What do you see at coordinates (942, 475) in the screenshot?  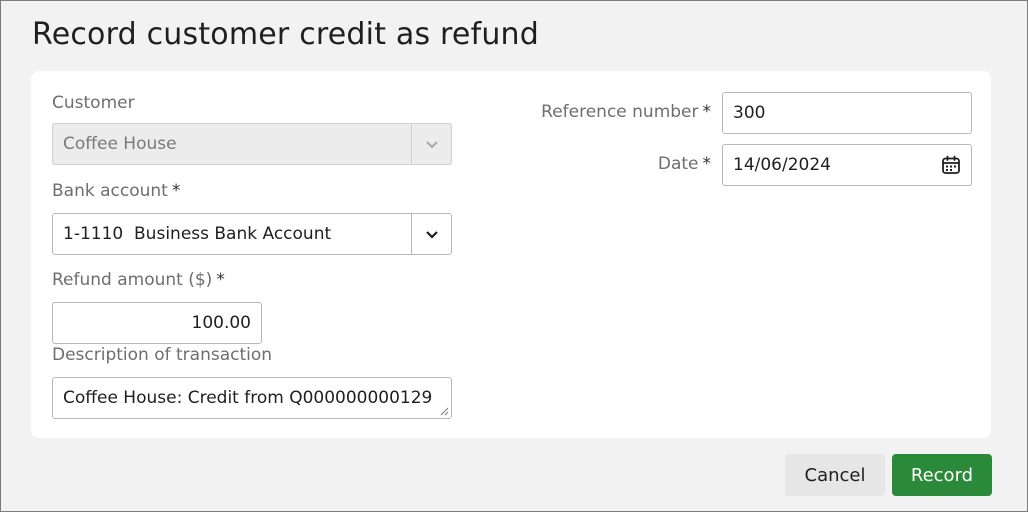 I see `record-button: Record` at bounding box center [942, 475].